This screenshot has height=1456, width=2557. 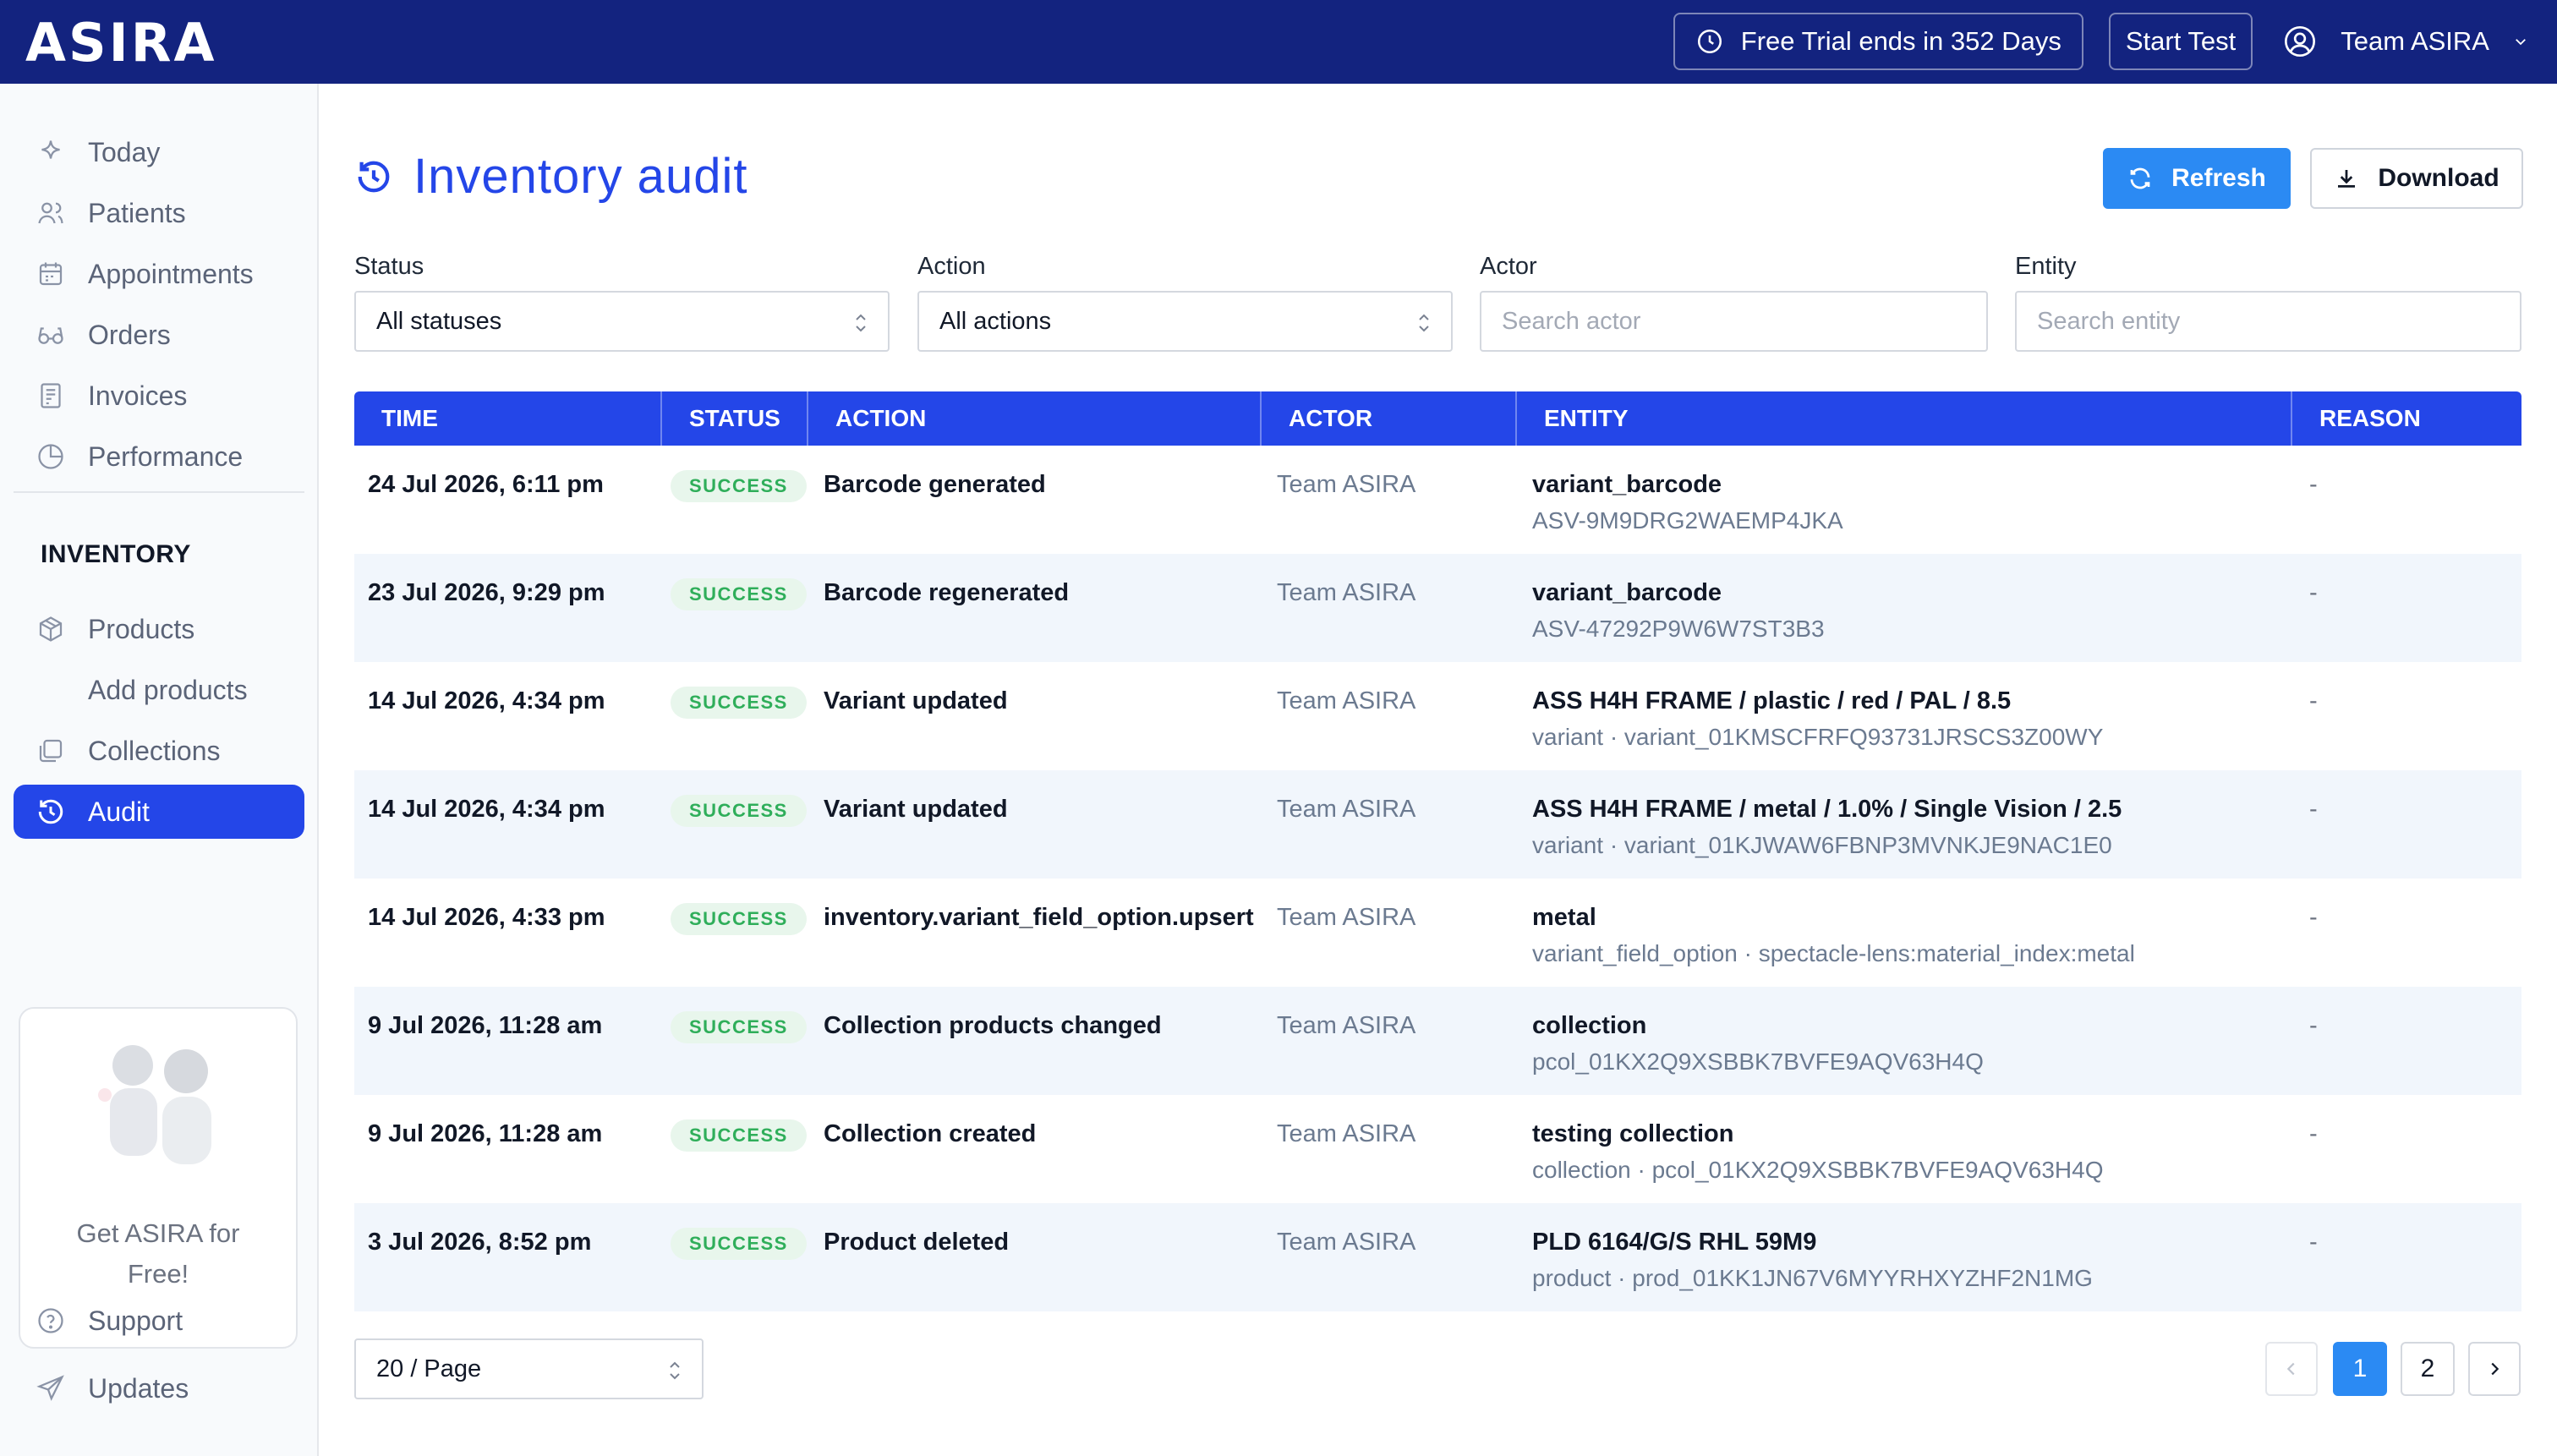 I want to click on page-size-select: 20 / Page, so click(x=529, y=1368).